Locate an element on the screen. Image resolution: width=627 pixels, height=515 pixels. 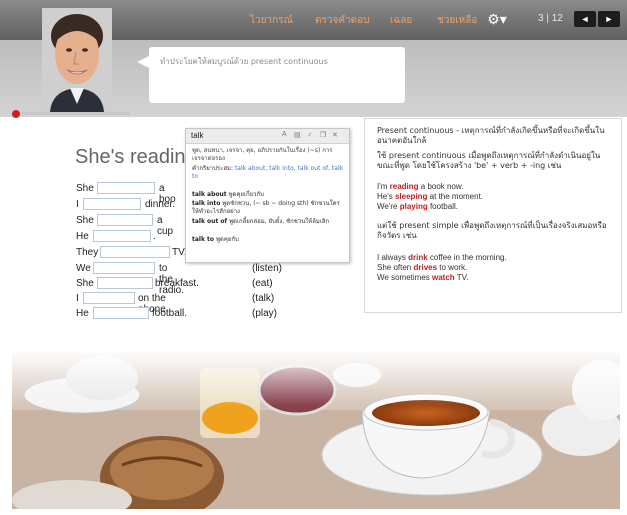
verb-hint: (listen) is located at coordinates (267, 268).